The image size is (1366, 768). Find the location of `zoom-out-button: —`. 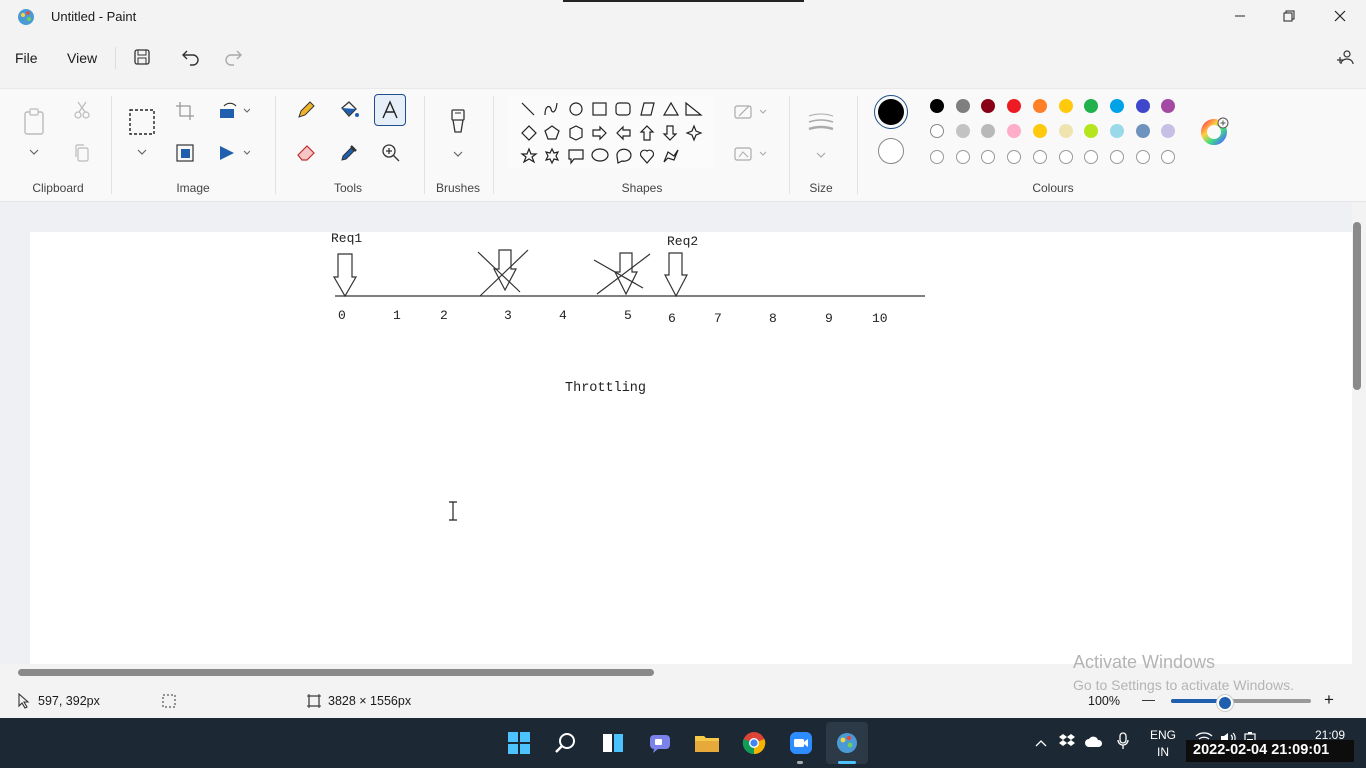

zoom-out-button: — is located at coordinates (1148, 699).